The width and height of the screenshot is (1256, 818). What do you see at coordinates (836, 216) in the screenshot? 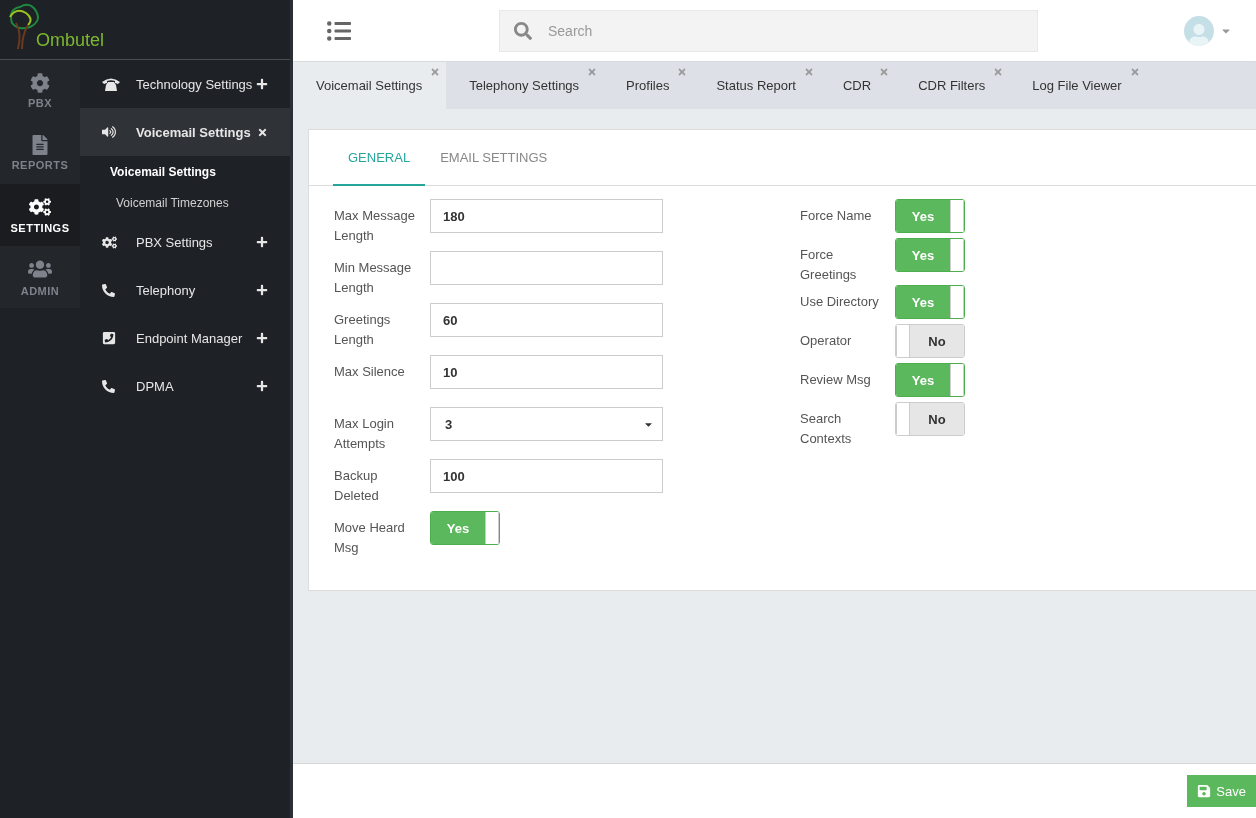
I see `field-label: Force Name` at bounding box center [836, 216].